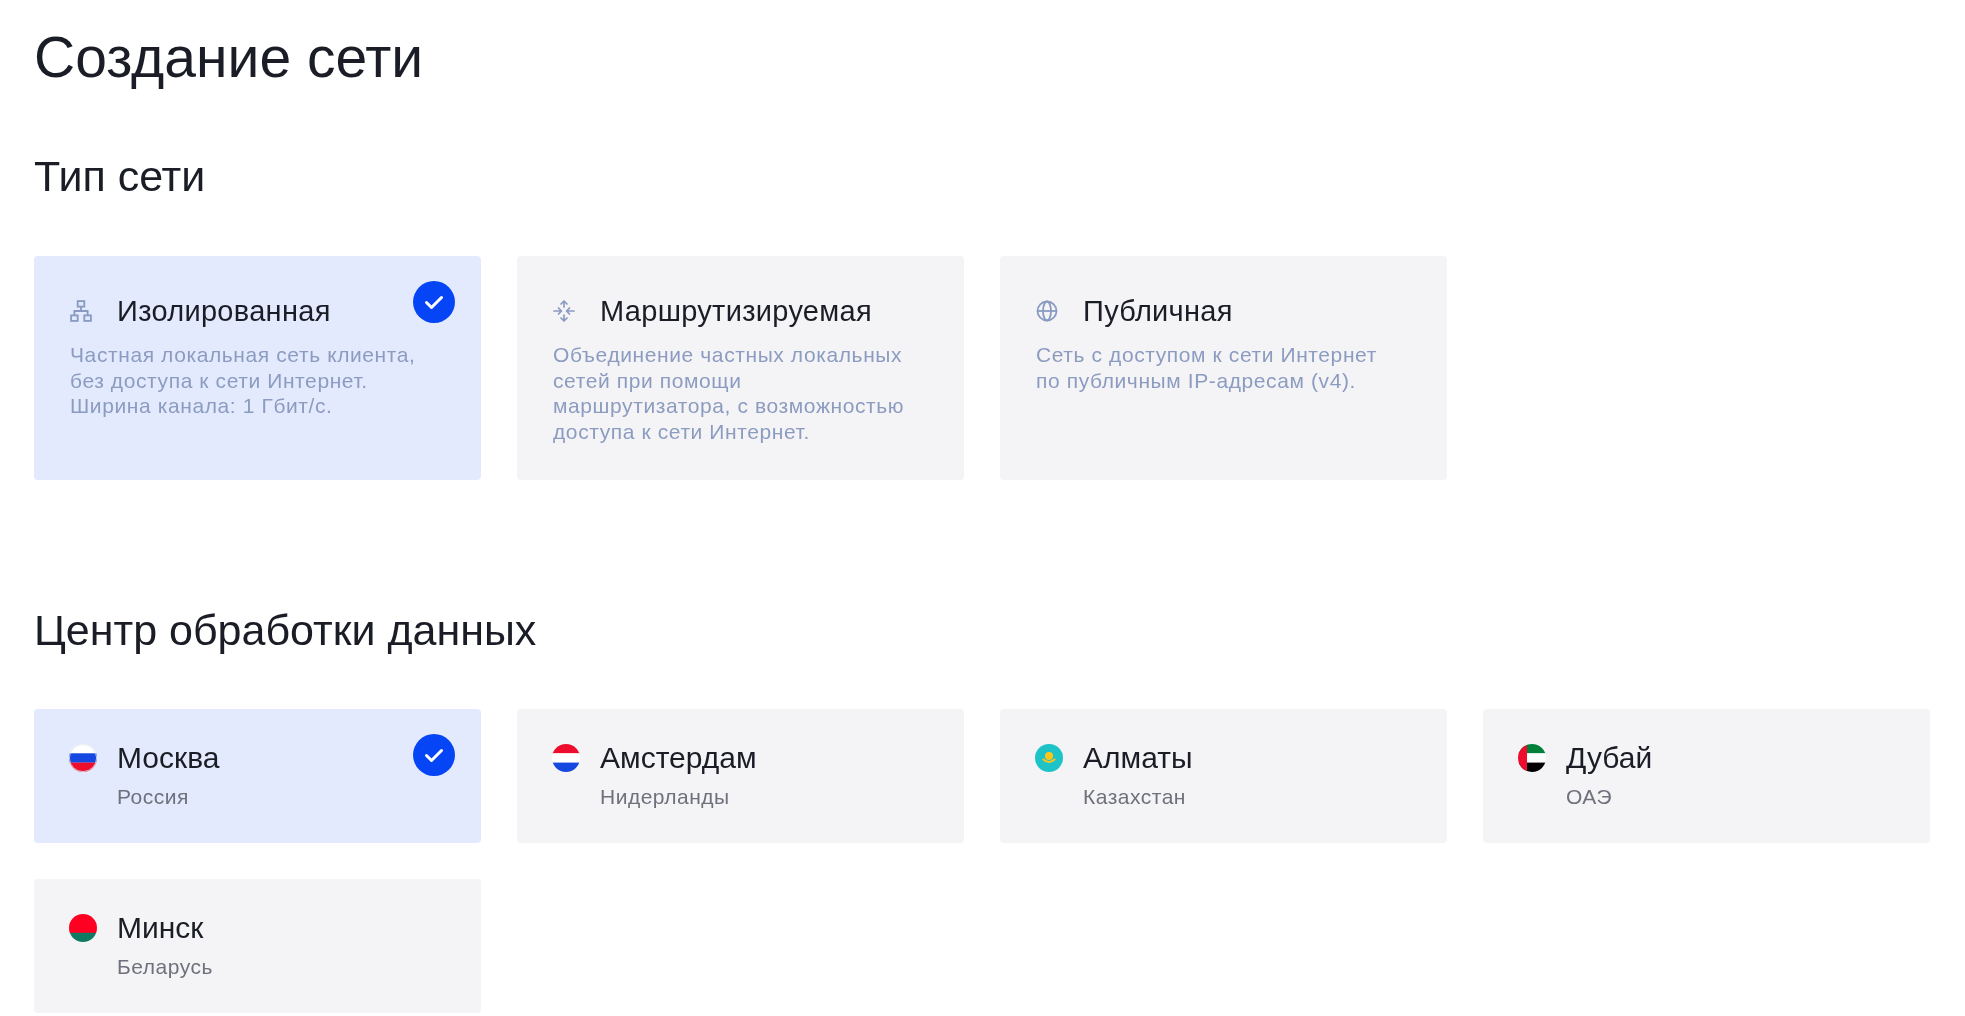 The width and height of the screenshot is (1965, 1016). Describe the element at coordinates (1134, 797) in the screenshot. I see `country-name: Казахстан` at that location.